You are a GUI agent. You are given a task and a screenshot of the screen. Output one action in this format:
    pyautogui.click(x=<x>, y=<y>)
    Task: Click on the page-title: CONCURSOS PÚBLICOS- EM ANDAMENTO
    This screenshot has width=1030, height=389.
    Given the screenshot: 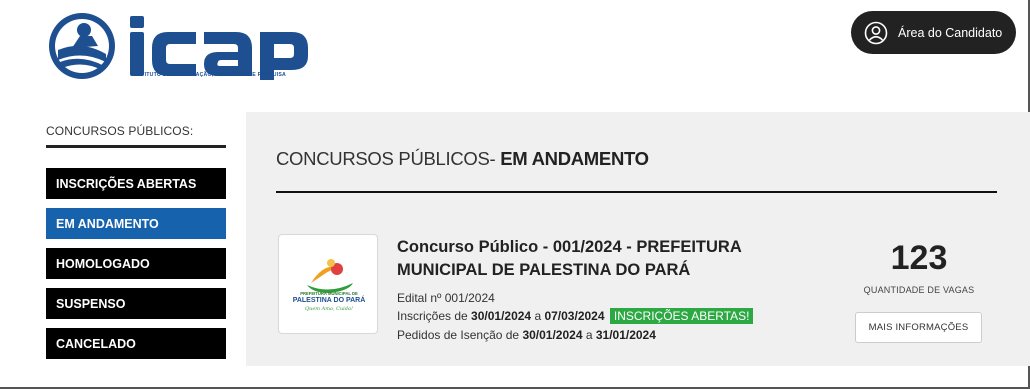 What is the action you would take?
    pyautogui.click(x=462, y=159)
    